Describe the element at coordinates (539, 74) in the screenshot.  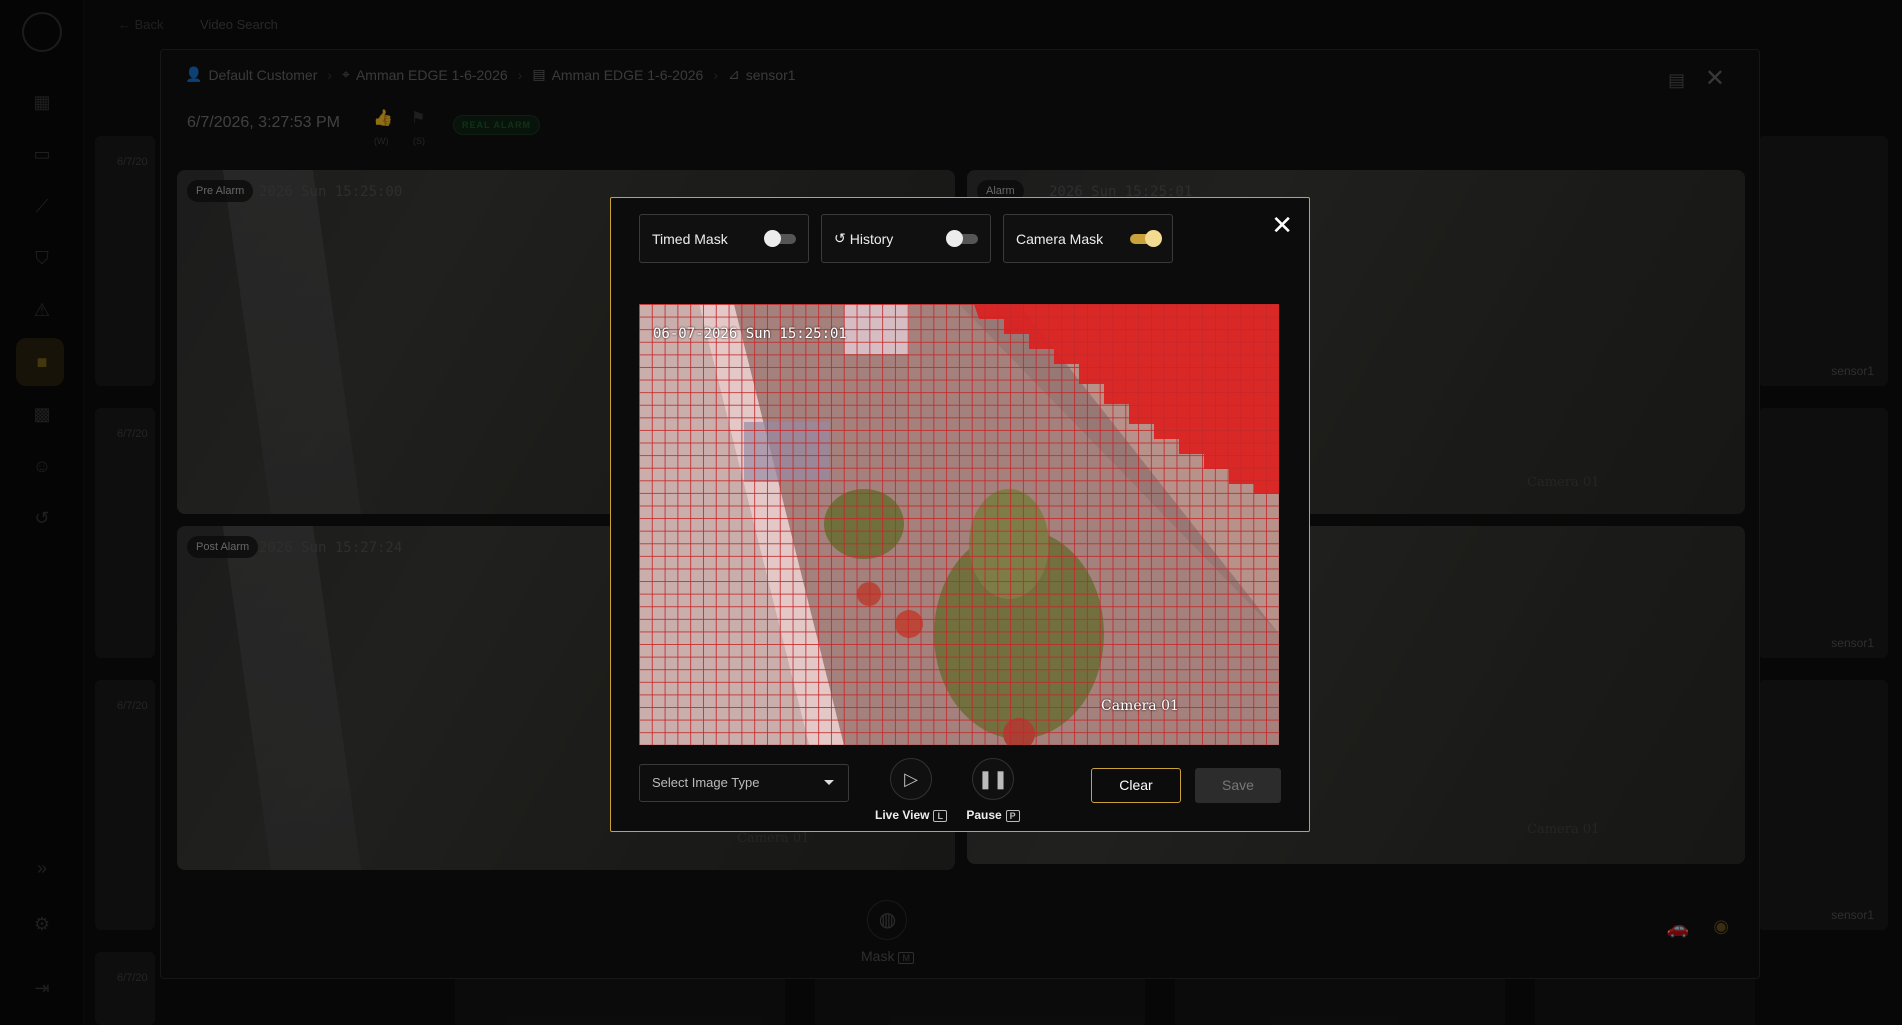
I see `device-icon: ▤` at that location.